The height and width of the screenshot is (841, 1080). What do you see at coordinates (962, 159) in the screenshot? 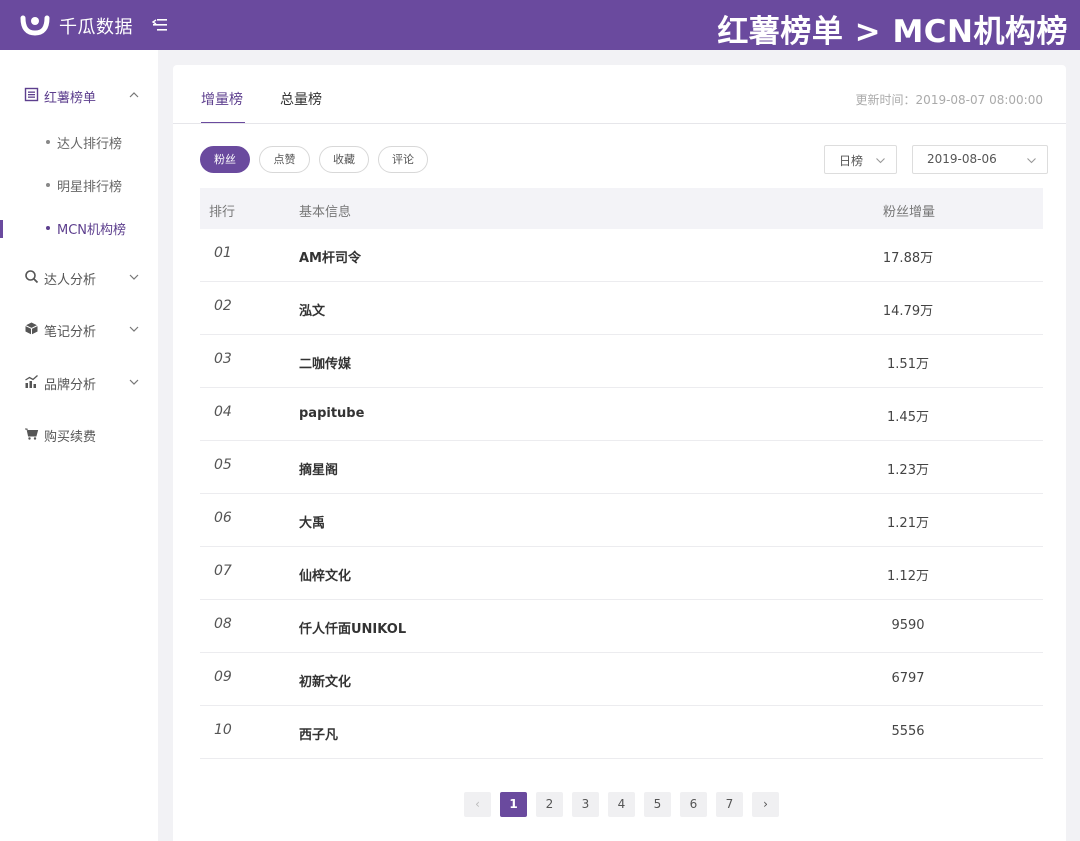
I see `date-select-value: 2019-08-06` at bounding box center [962, 159].